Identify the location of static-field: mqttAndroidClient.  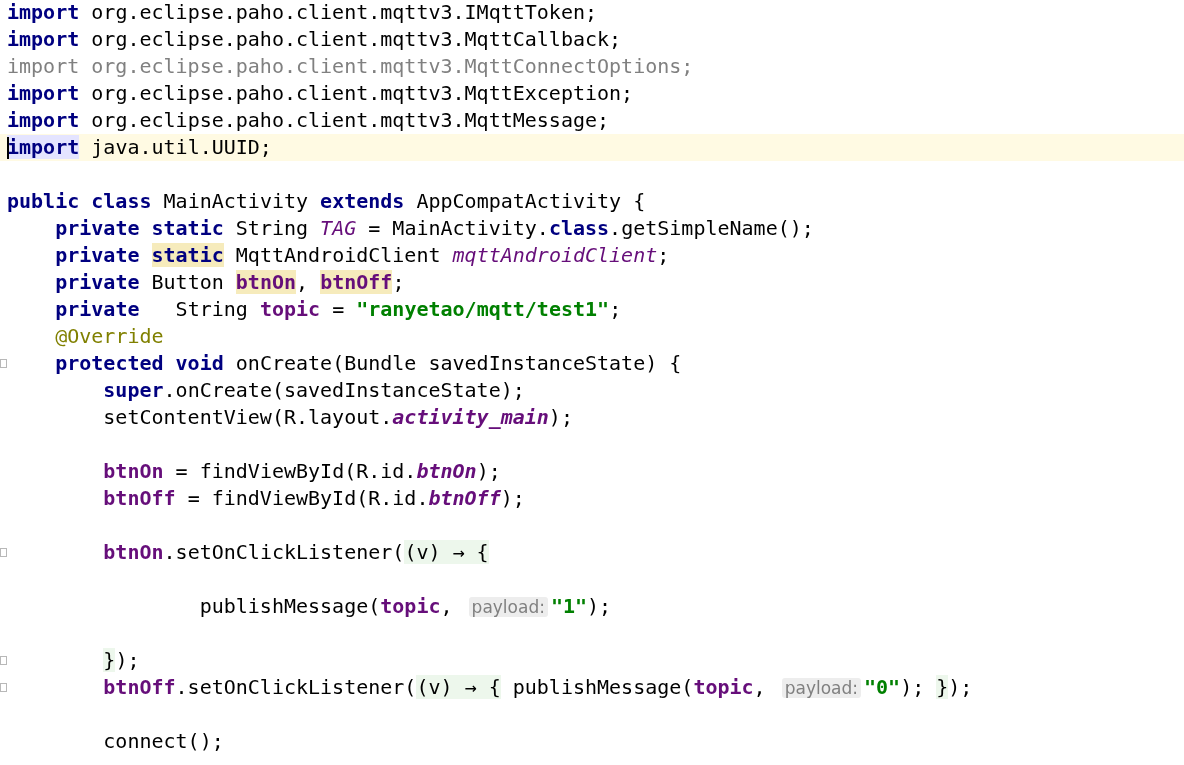
(555, 255).